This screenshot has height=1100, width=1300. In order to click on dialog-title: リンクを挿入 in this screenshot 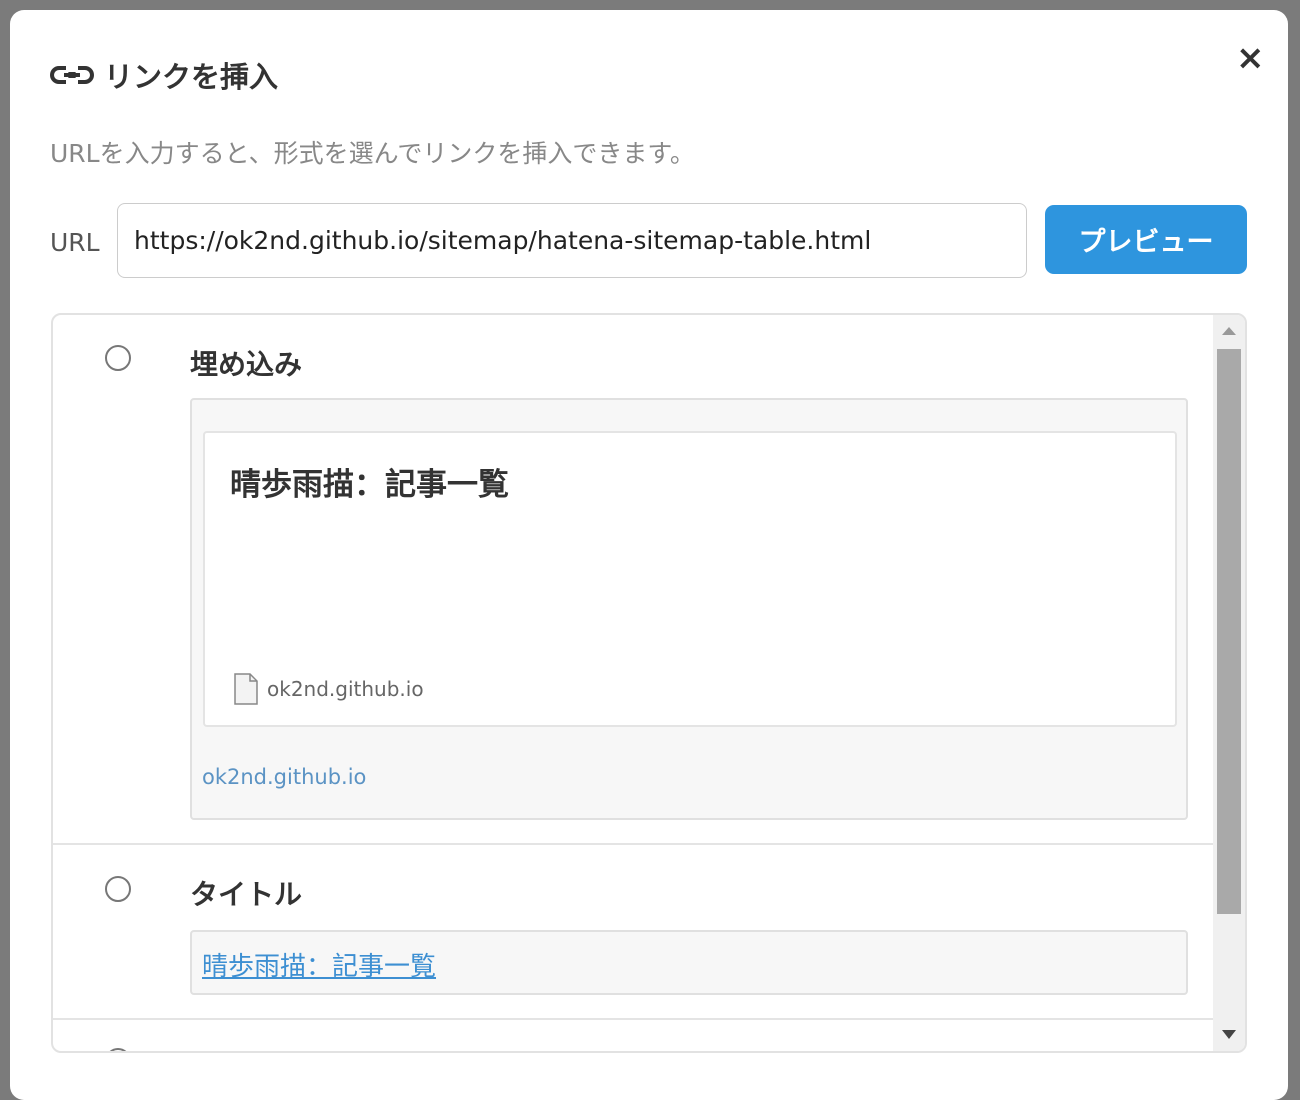, I will do `click(164, 75)`.